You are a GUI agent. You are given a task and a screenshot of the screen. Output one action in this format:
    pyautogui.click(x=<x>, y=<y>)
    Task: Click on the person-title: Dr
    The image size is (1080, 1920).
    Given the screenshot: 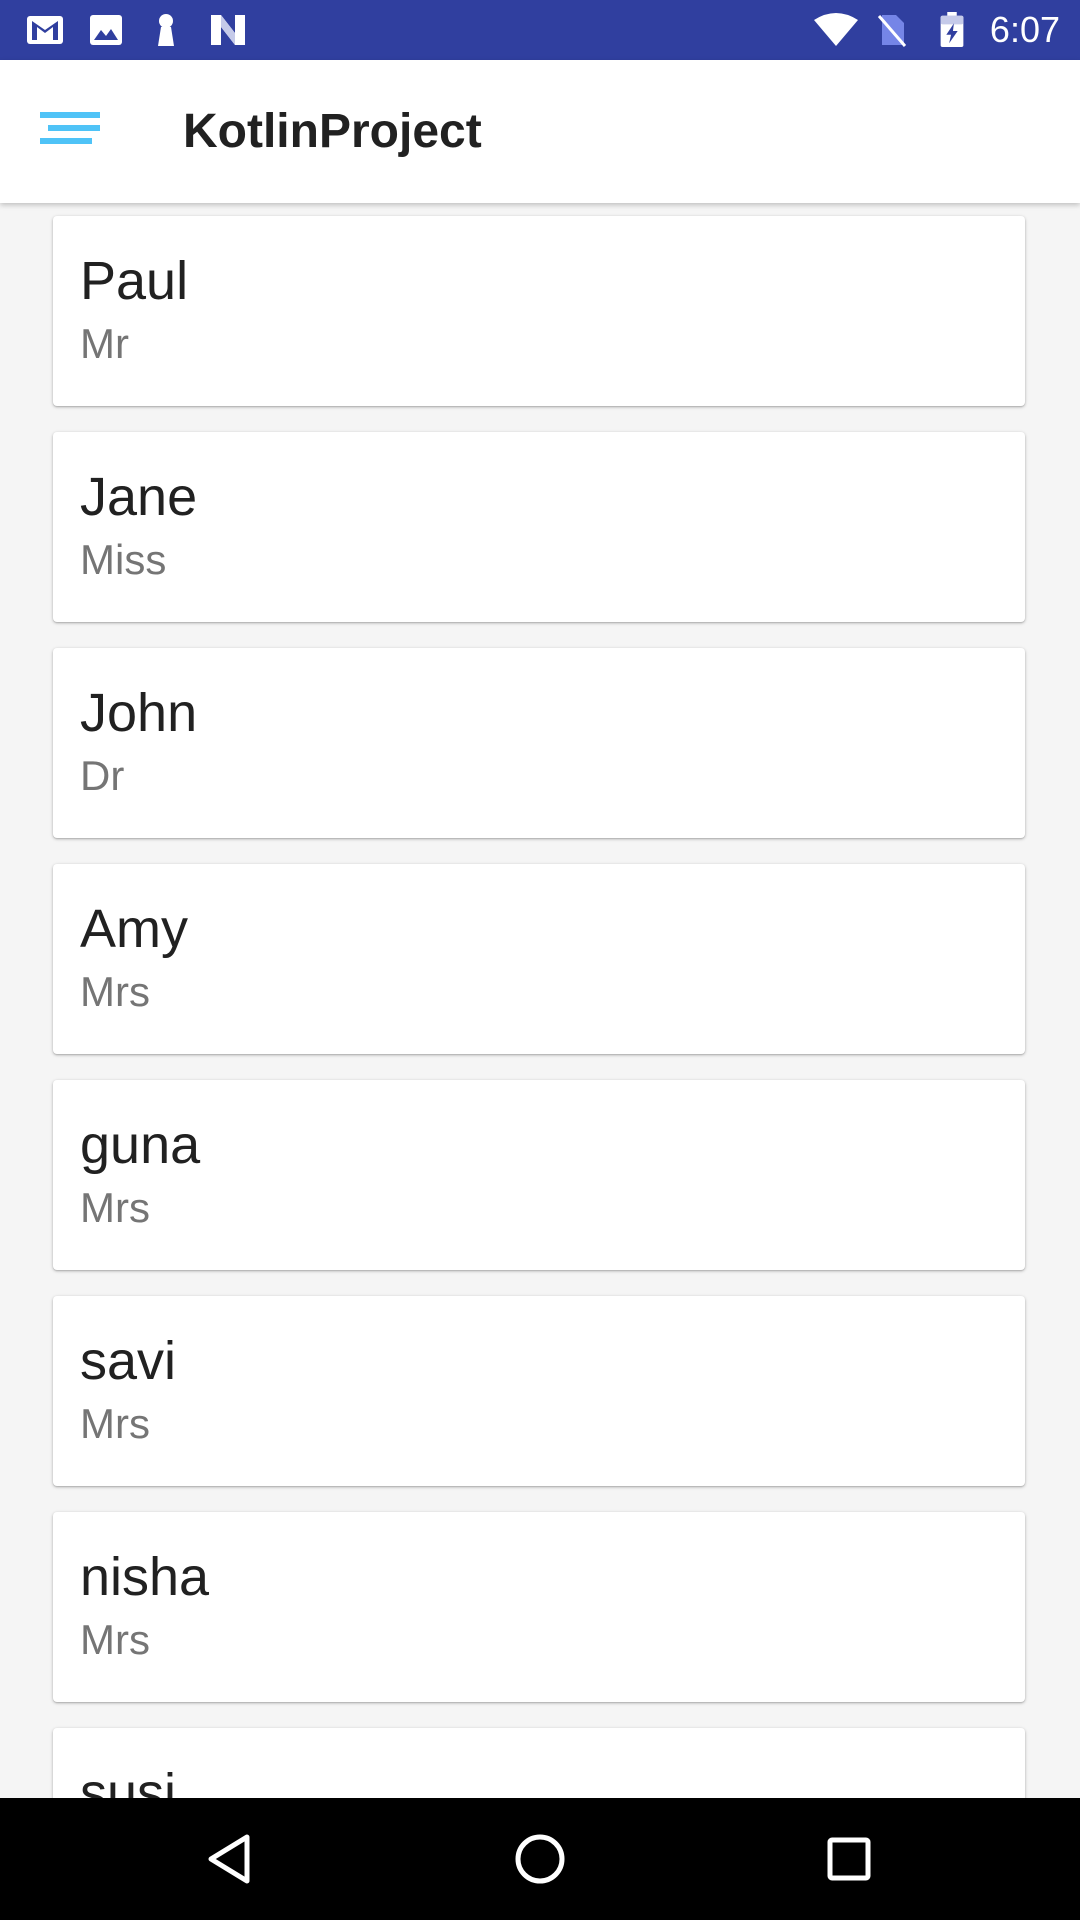 What is the action you would take?
    pyautogui.click(x=102, y=775)
    